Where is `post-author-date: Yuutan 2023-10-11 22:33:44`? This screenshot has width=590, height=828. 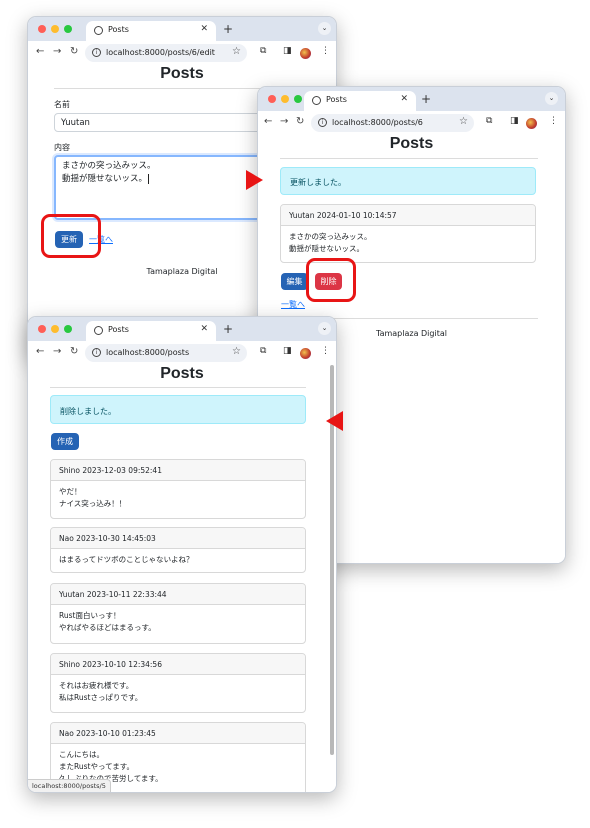 post-author-date: Yuutan 2023-10-11 22:33:44 is located at coordinates (113, 594).